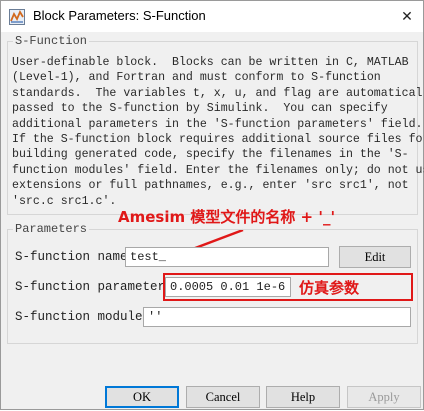 The height and width of the screenshot is (411, 424). What do you see at coordinates (329, 288) in the screenshot?
I see `params-annotation: 仿真参数` at bounding box center [329, 288].